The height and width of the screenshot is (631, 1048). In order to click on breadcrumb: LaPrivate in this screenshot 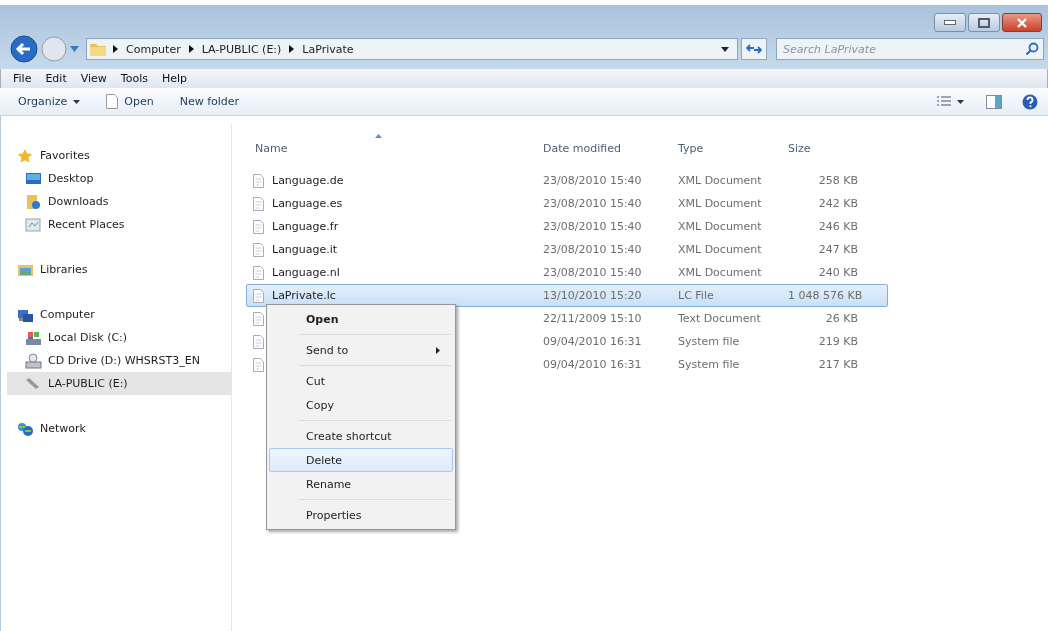, I will do `click(328, 49)`.